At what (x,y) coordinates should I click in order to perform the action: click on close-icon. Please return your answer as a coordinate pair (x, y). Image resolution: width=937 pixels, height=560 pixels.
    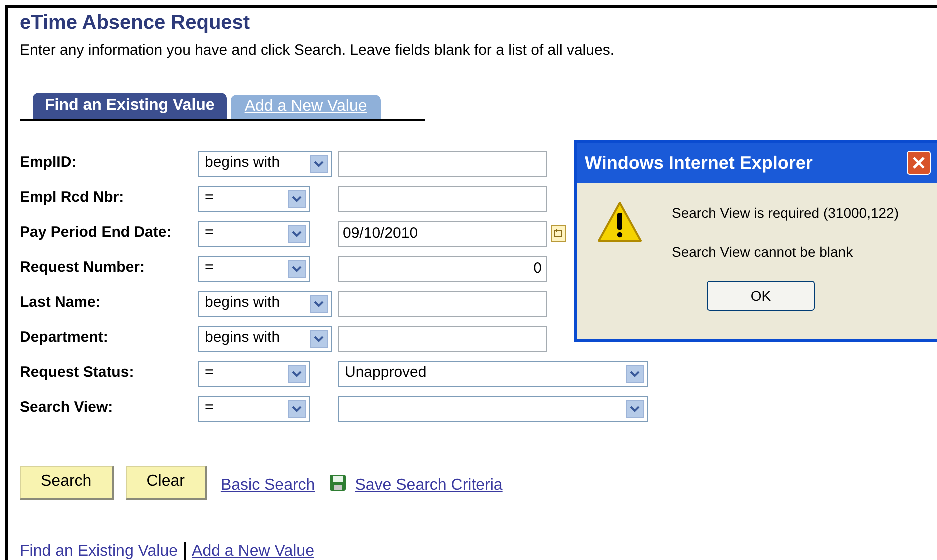
    Looking at the image, I should click on (919, 163).